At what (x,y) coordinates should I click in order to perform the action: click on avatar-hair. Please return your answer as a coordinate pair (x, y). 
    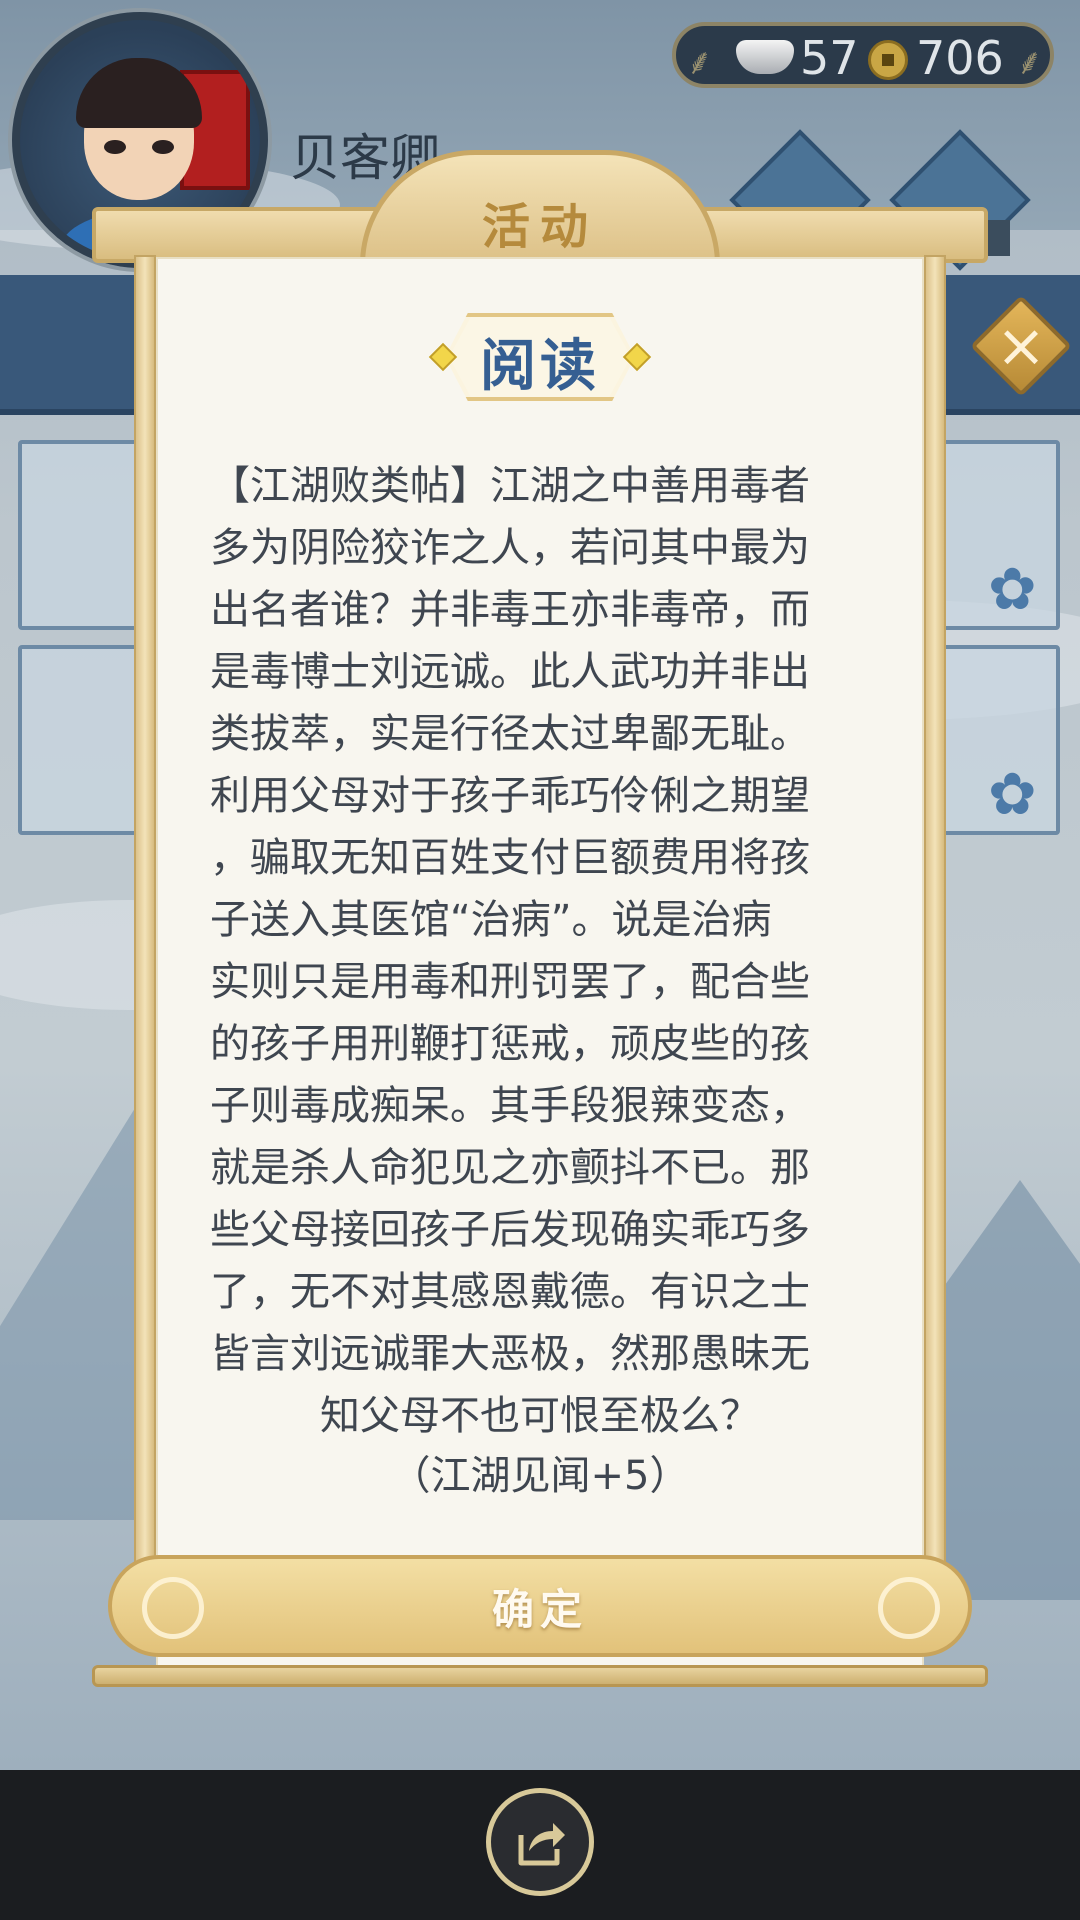
    Looking at the image, I should click on (139, 93).